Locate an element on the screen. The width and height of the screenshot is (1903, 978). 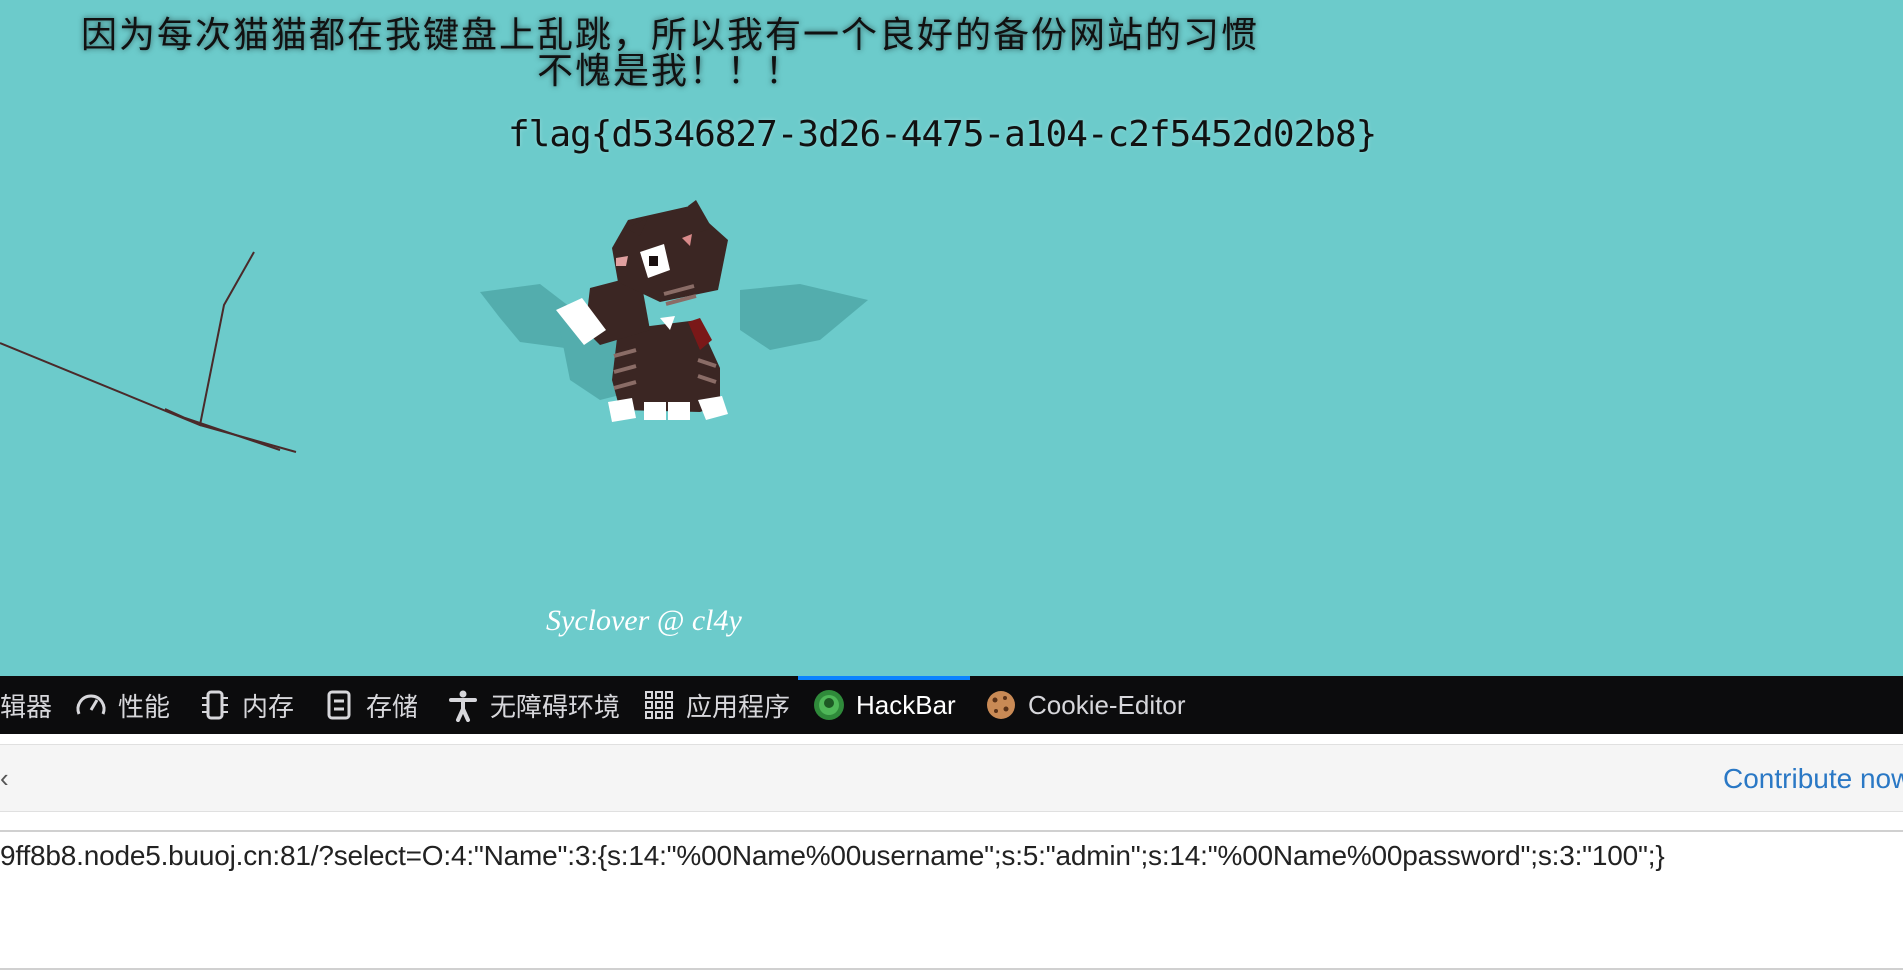
tab-label: 内存 is located at coordinates (268, 706).